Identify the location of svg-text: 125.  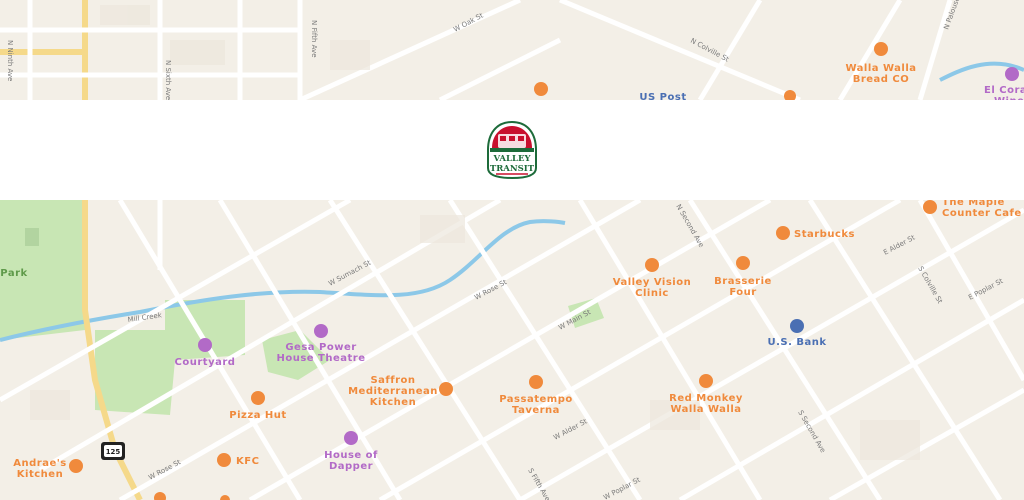
(113, 452).